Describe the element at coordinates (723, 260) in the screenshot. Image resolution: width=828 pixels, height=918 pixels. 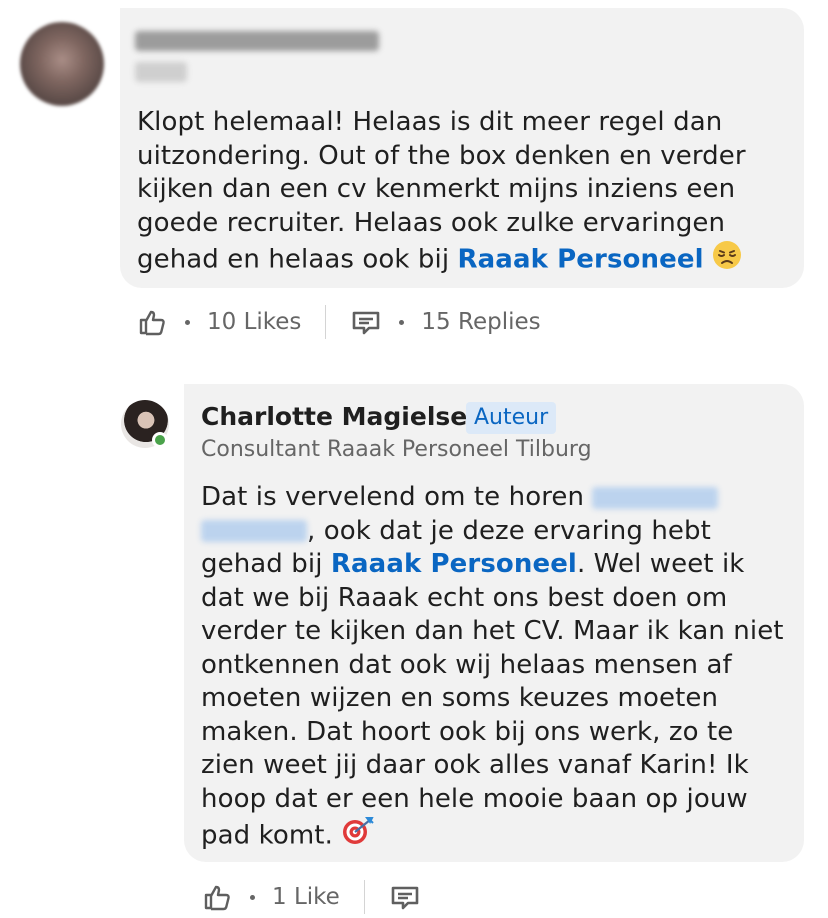
I see `disappointed-face-icon` at that location.